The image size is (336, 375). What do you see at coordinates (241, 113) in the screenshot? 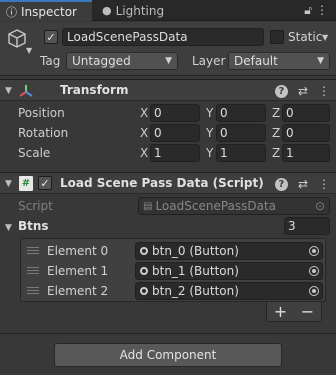
I see `position-y-field: 0` at bounding box center [241, 113].